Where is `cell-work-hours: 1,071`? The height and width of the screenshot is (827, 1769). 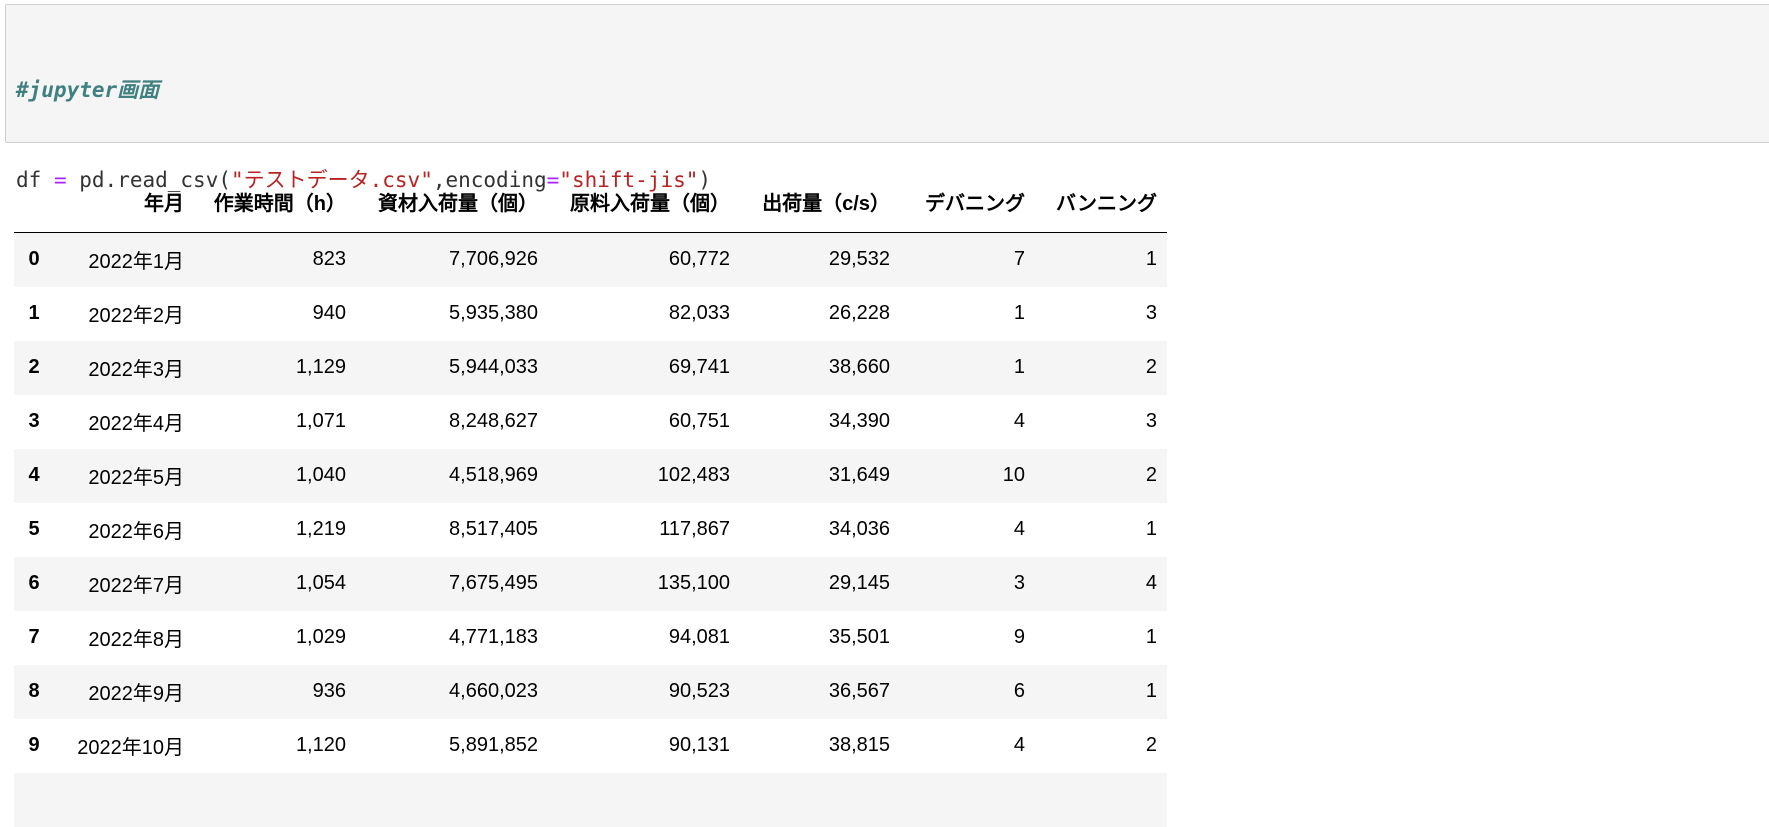
cell-work-hours: 1,071 is located at coordinates (320, 421).